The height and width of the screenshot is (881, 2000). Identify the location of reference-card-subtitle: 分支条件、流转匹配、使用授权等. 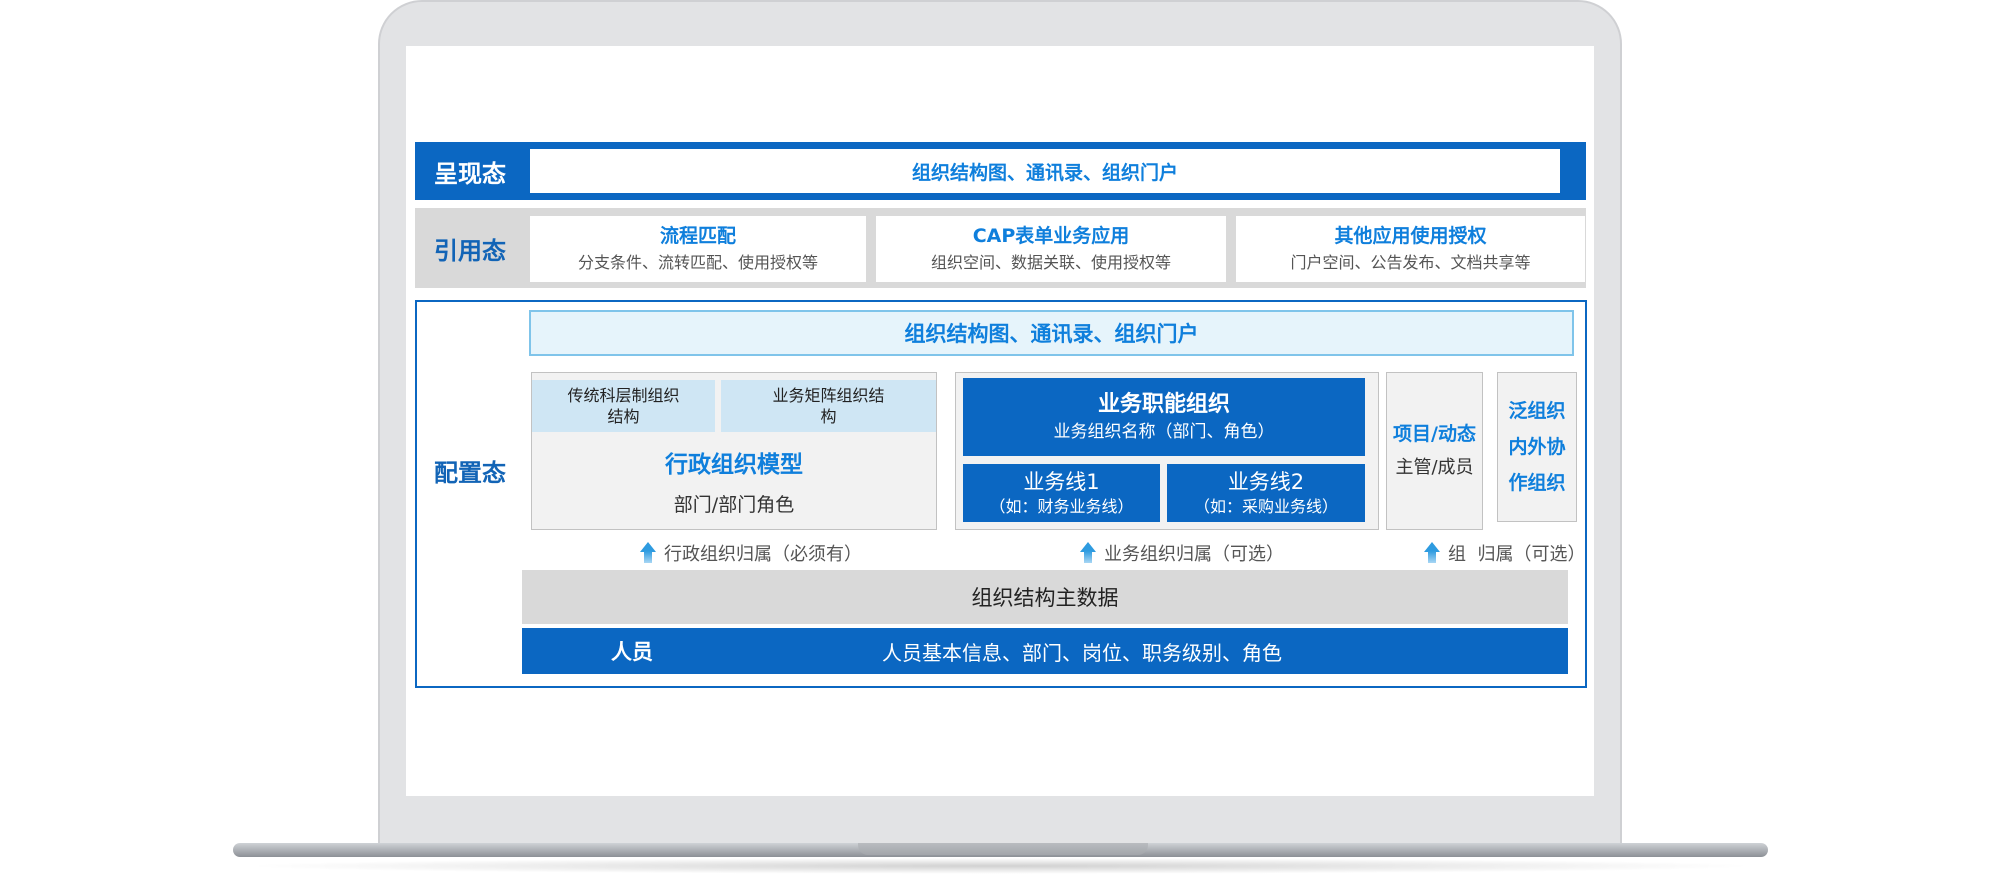
(697, 262).